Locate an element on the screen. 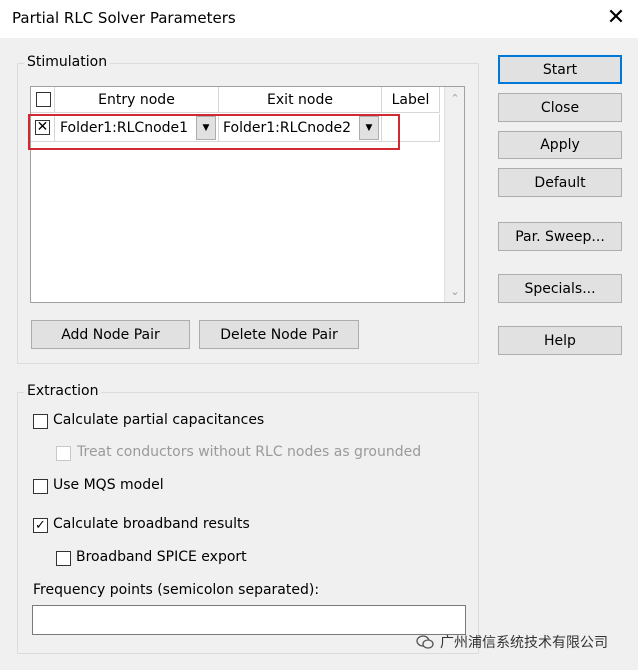 Image resolution: width=638 pixels, height=670 pixels. apply-button: Apply is located at coordinates (560, 145).